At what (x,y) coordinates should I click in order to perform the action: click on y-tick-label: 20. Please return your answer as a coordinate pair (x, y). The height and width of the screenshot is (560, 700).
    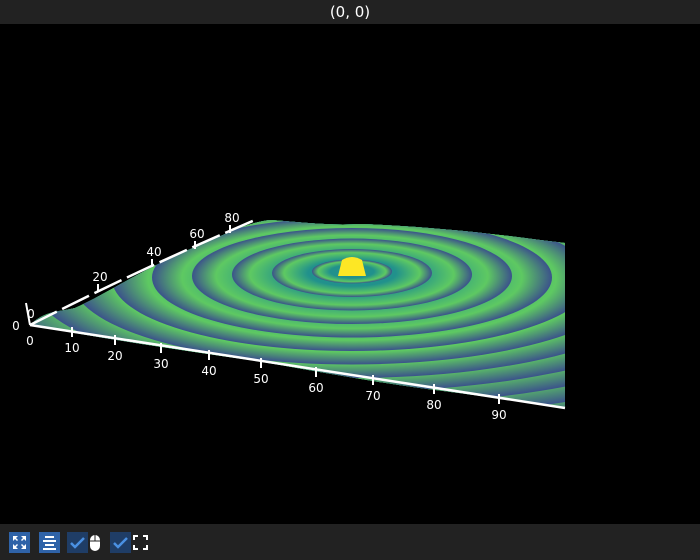
    Looking at the image, I should click on (99, 277).